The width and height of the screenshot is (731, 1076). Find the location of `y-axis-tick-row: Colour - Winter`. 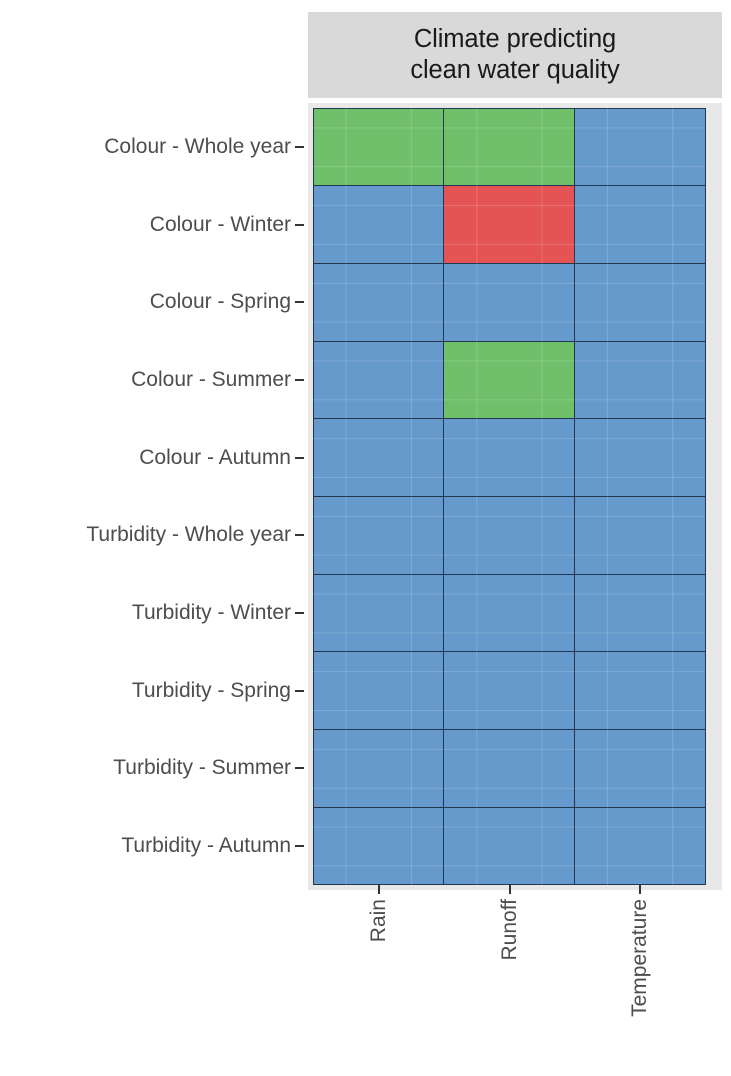

y-axis-tick-row: Colour - Winter is located at coordinates (154, 225).